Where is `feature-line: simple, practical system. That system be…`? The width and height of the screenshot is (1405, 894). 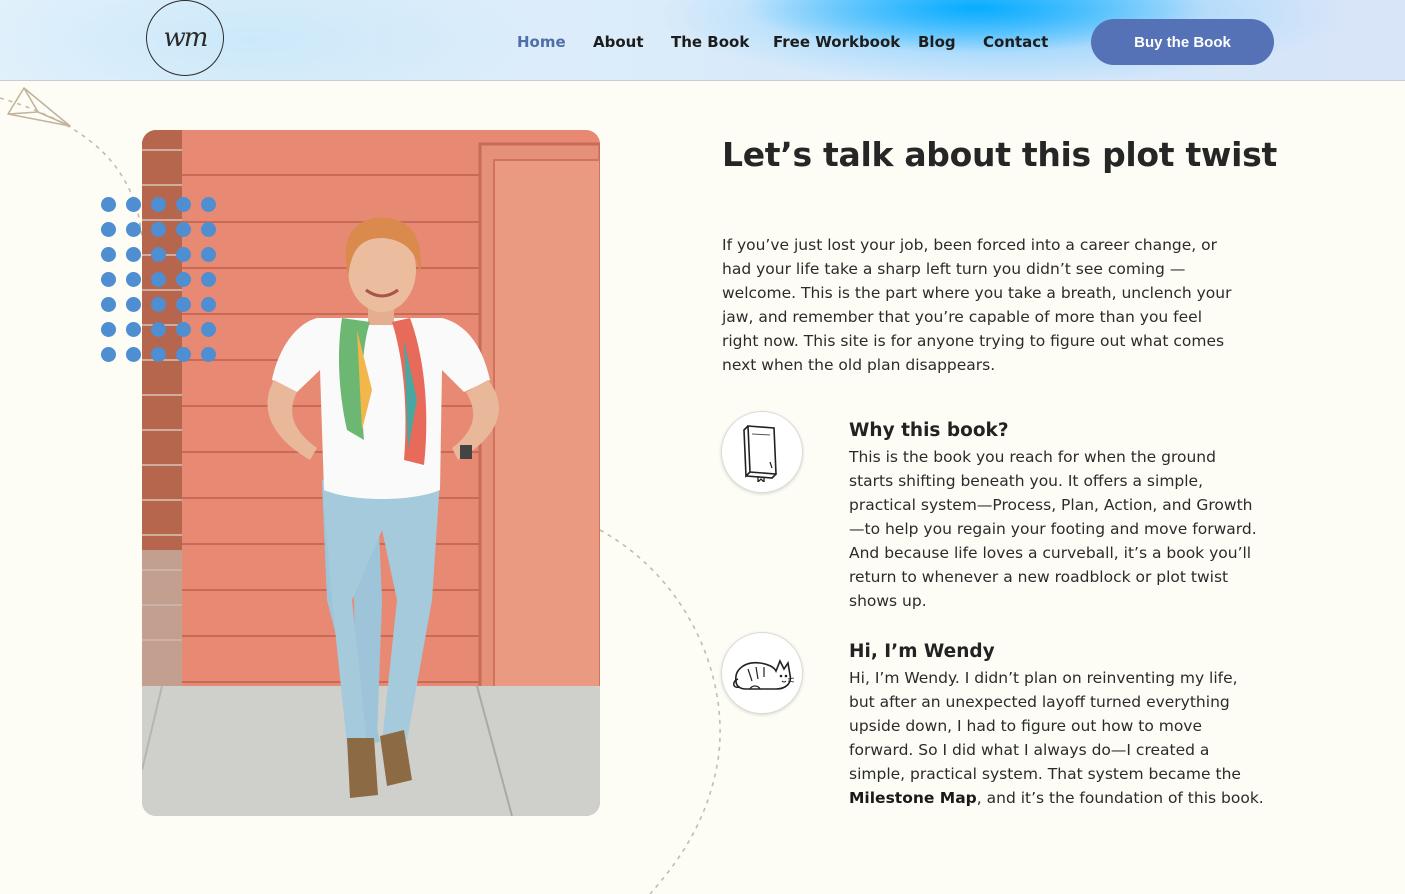 feature-line: simple, practical system. That system be… is located at coordinates (1045, 774).